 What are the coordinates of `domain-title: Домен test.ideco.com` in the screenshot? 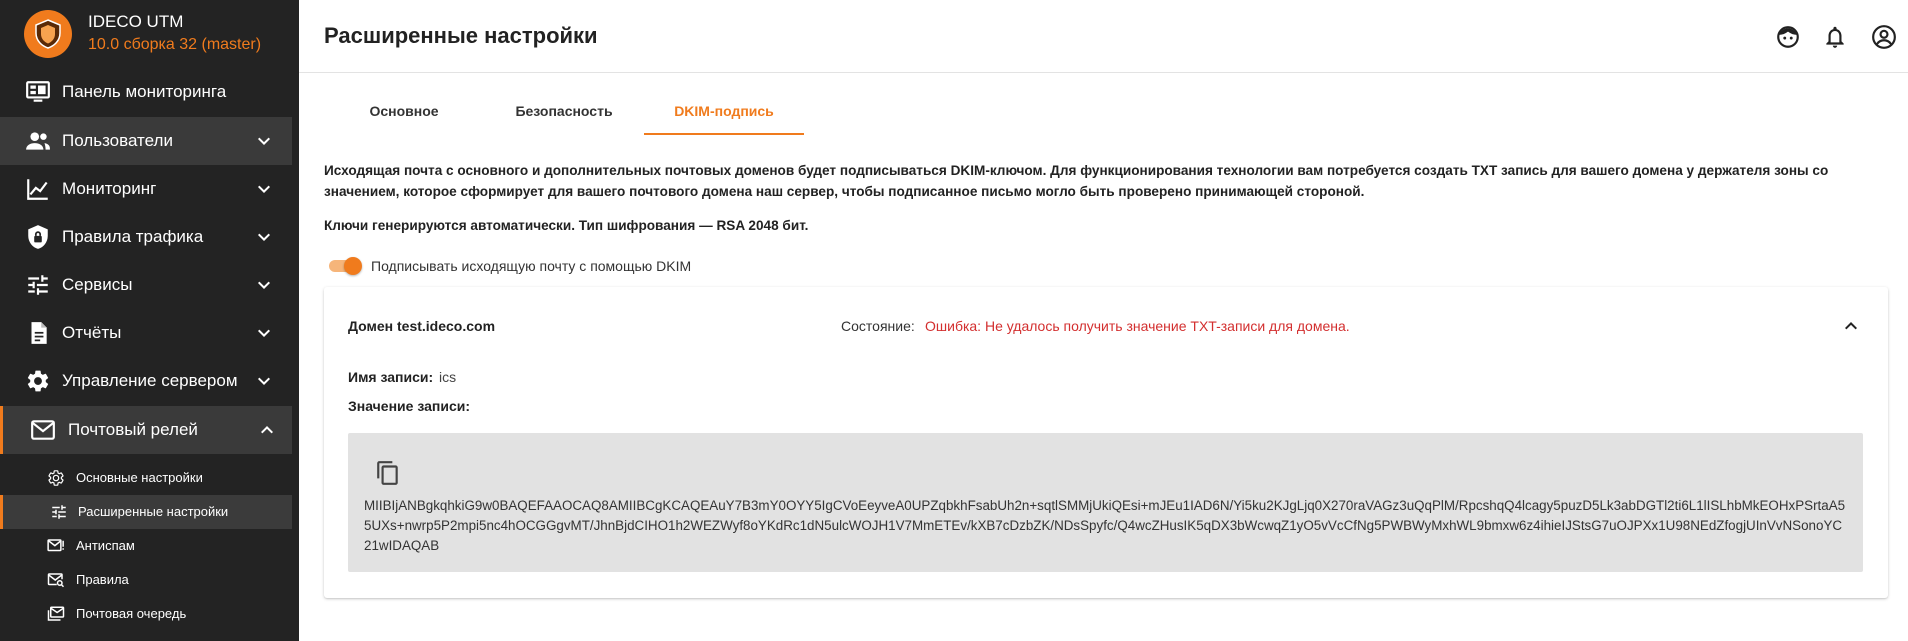 It's located at (422, 326).